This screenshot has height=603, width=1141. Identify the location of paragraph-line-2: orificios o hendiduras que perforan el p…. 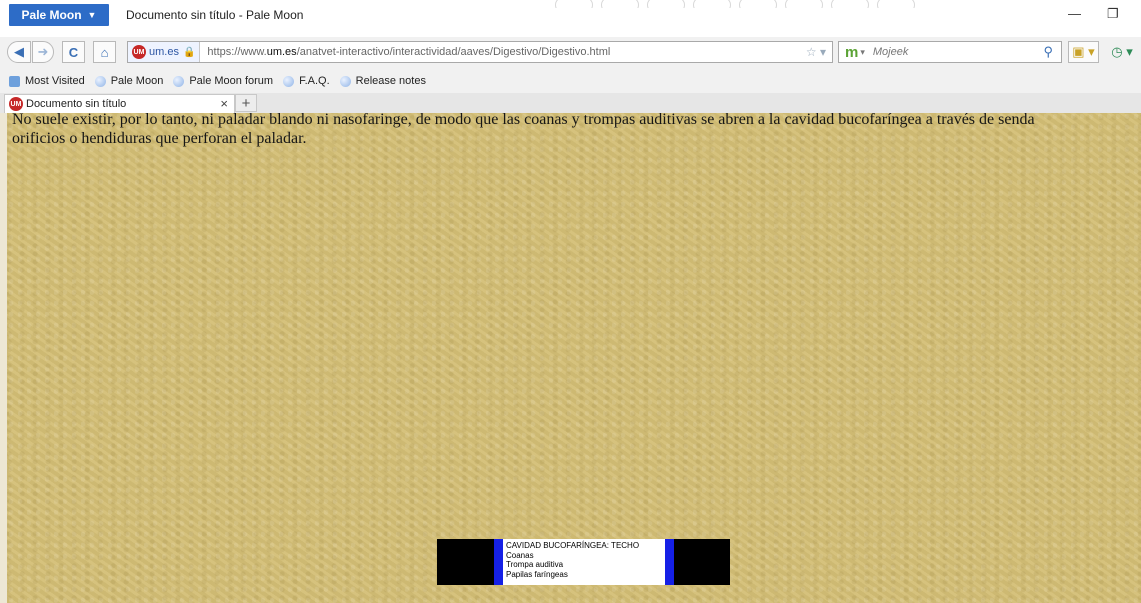
(159, 138).